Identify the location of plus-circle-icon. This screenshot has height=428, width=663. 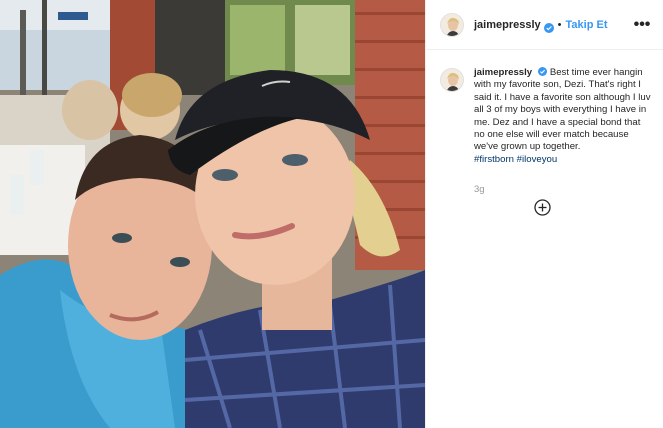
(542, 207).